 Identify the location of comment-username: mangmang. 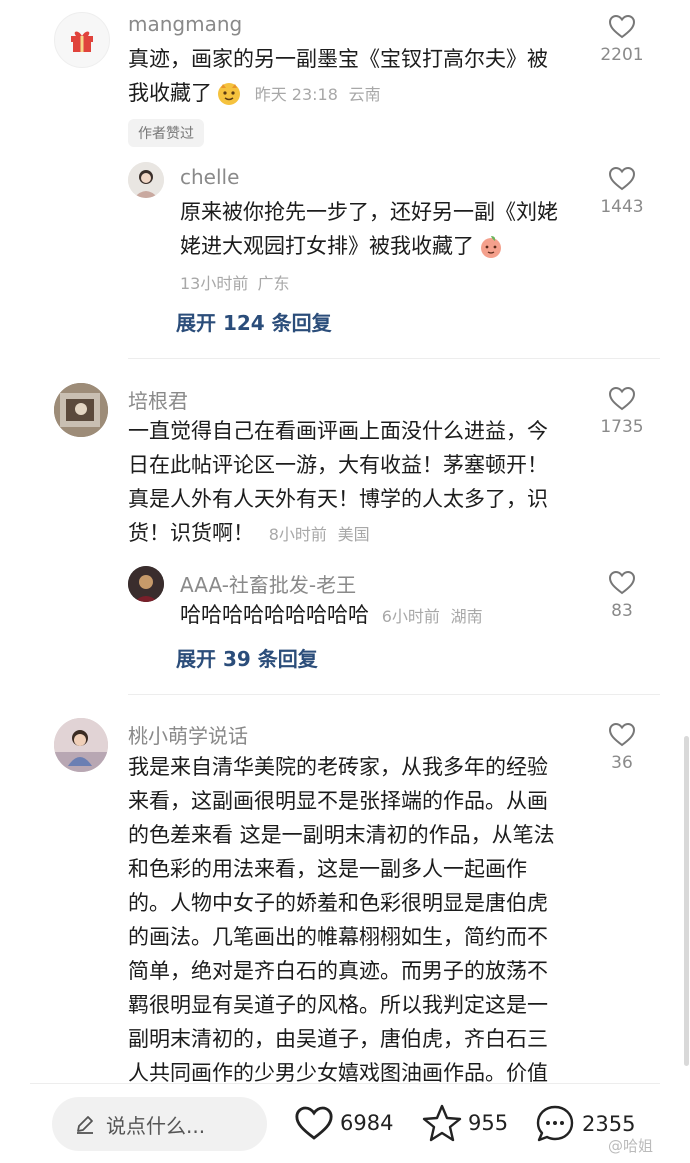
(185, 24).